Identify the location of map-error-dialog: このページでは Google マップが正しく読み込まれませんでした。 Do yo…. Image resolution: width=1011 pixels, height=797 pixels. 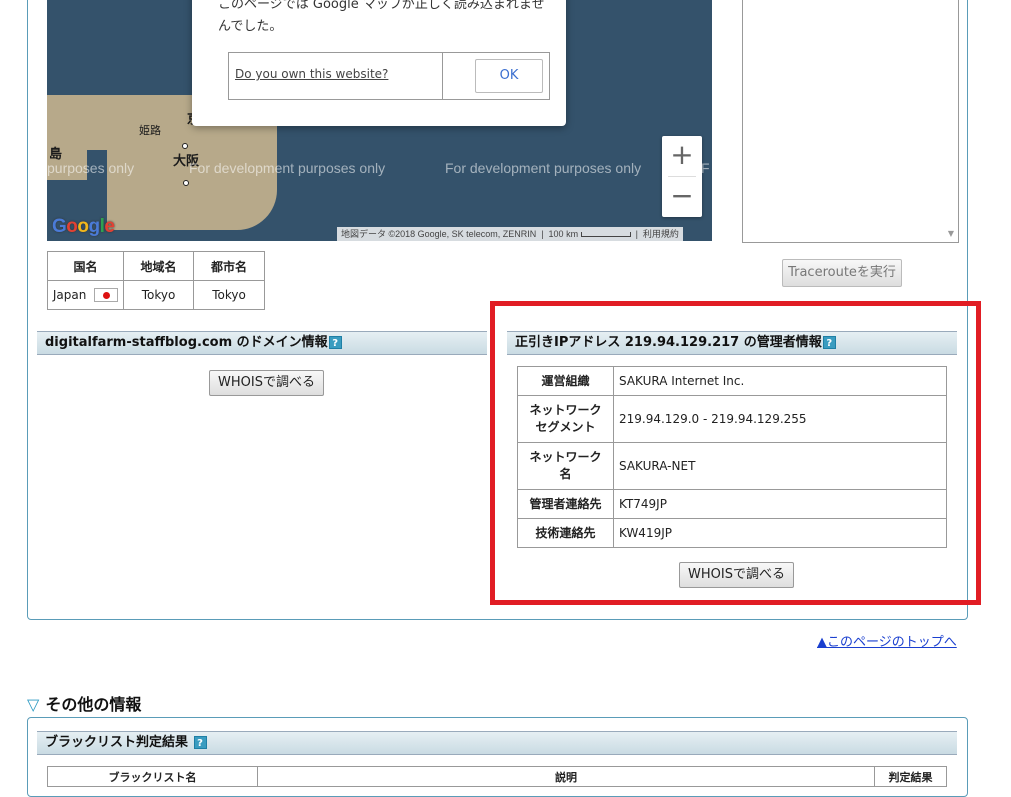
(379, 63).